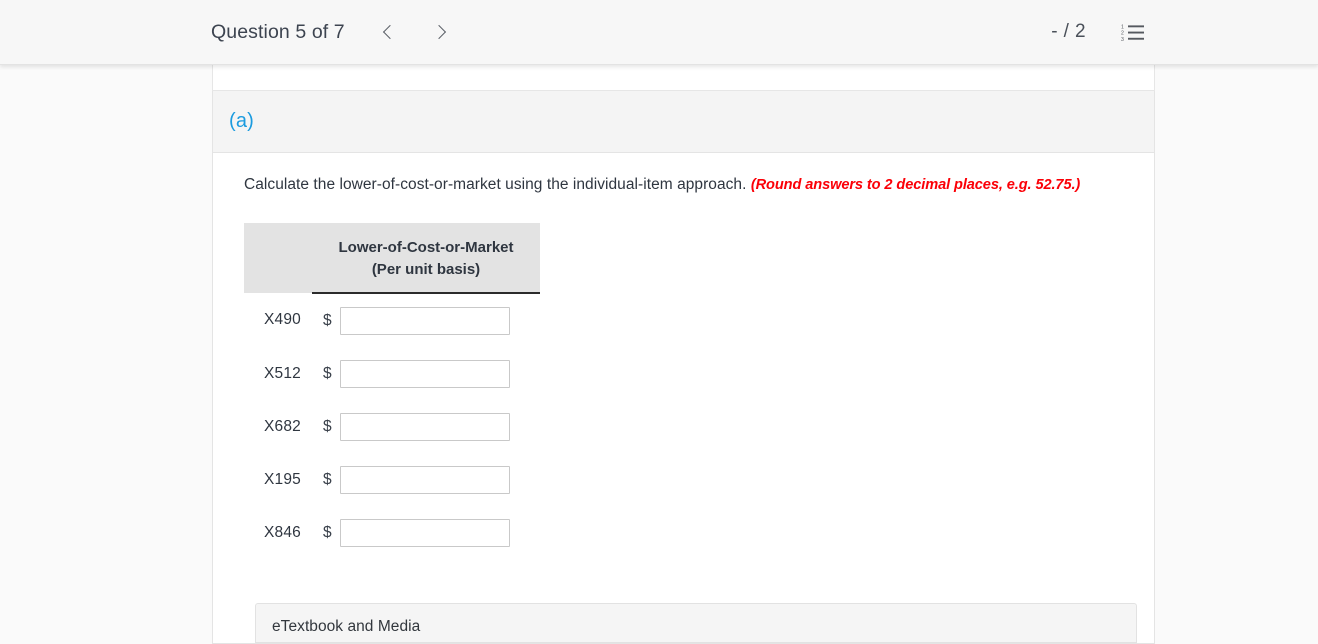  Describe the element at coordinates (683, 78) in the screenshot. I see `previous-part-card-clipped` at that location.